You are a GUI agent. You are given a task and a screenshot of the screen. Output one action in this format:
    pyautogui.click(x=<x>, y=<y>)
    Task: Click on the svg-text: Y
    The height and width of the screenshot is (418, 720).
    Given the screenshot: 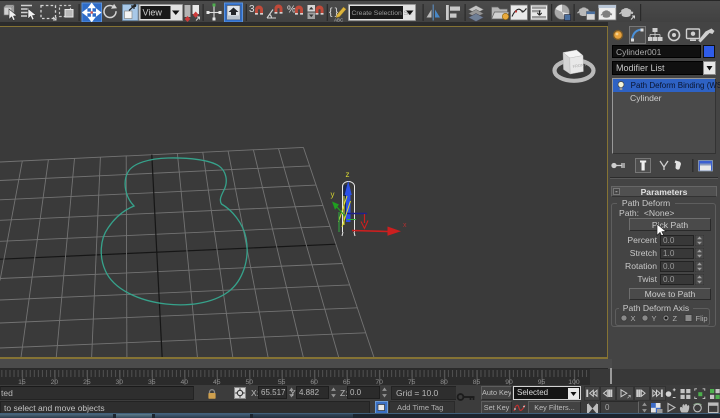 What is the action you would take?
    pyautogui.click(x=654, y=318)
    